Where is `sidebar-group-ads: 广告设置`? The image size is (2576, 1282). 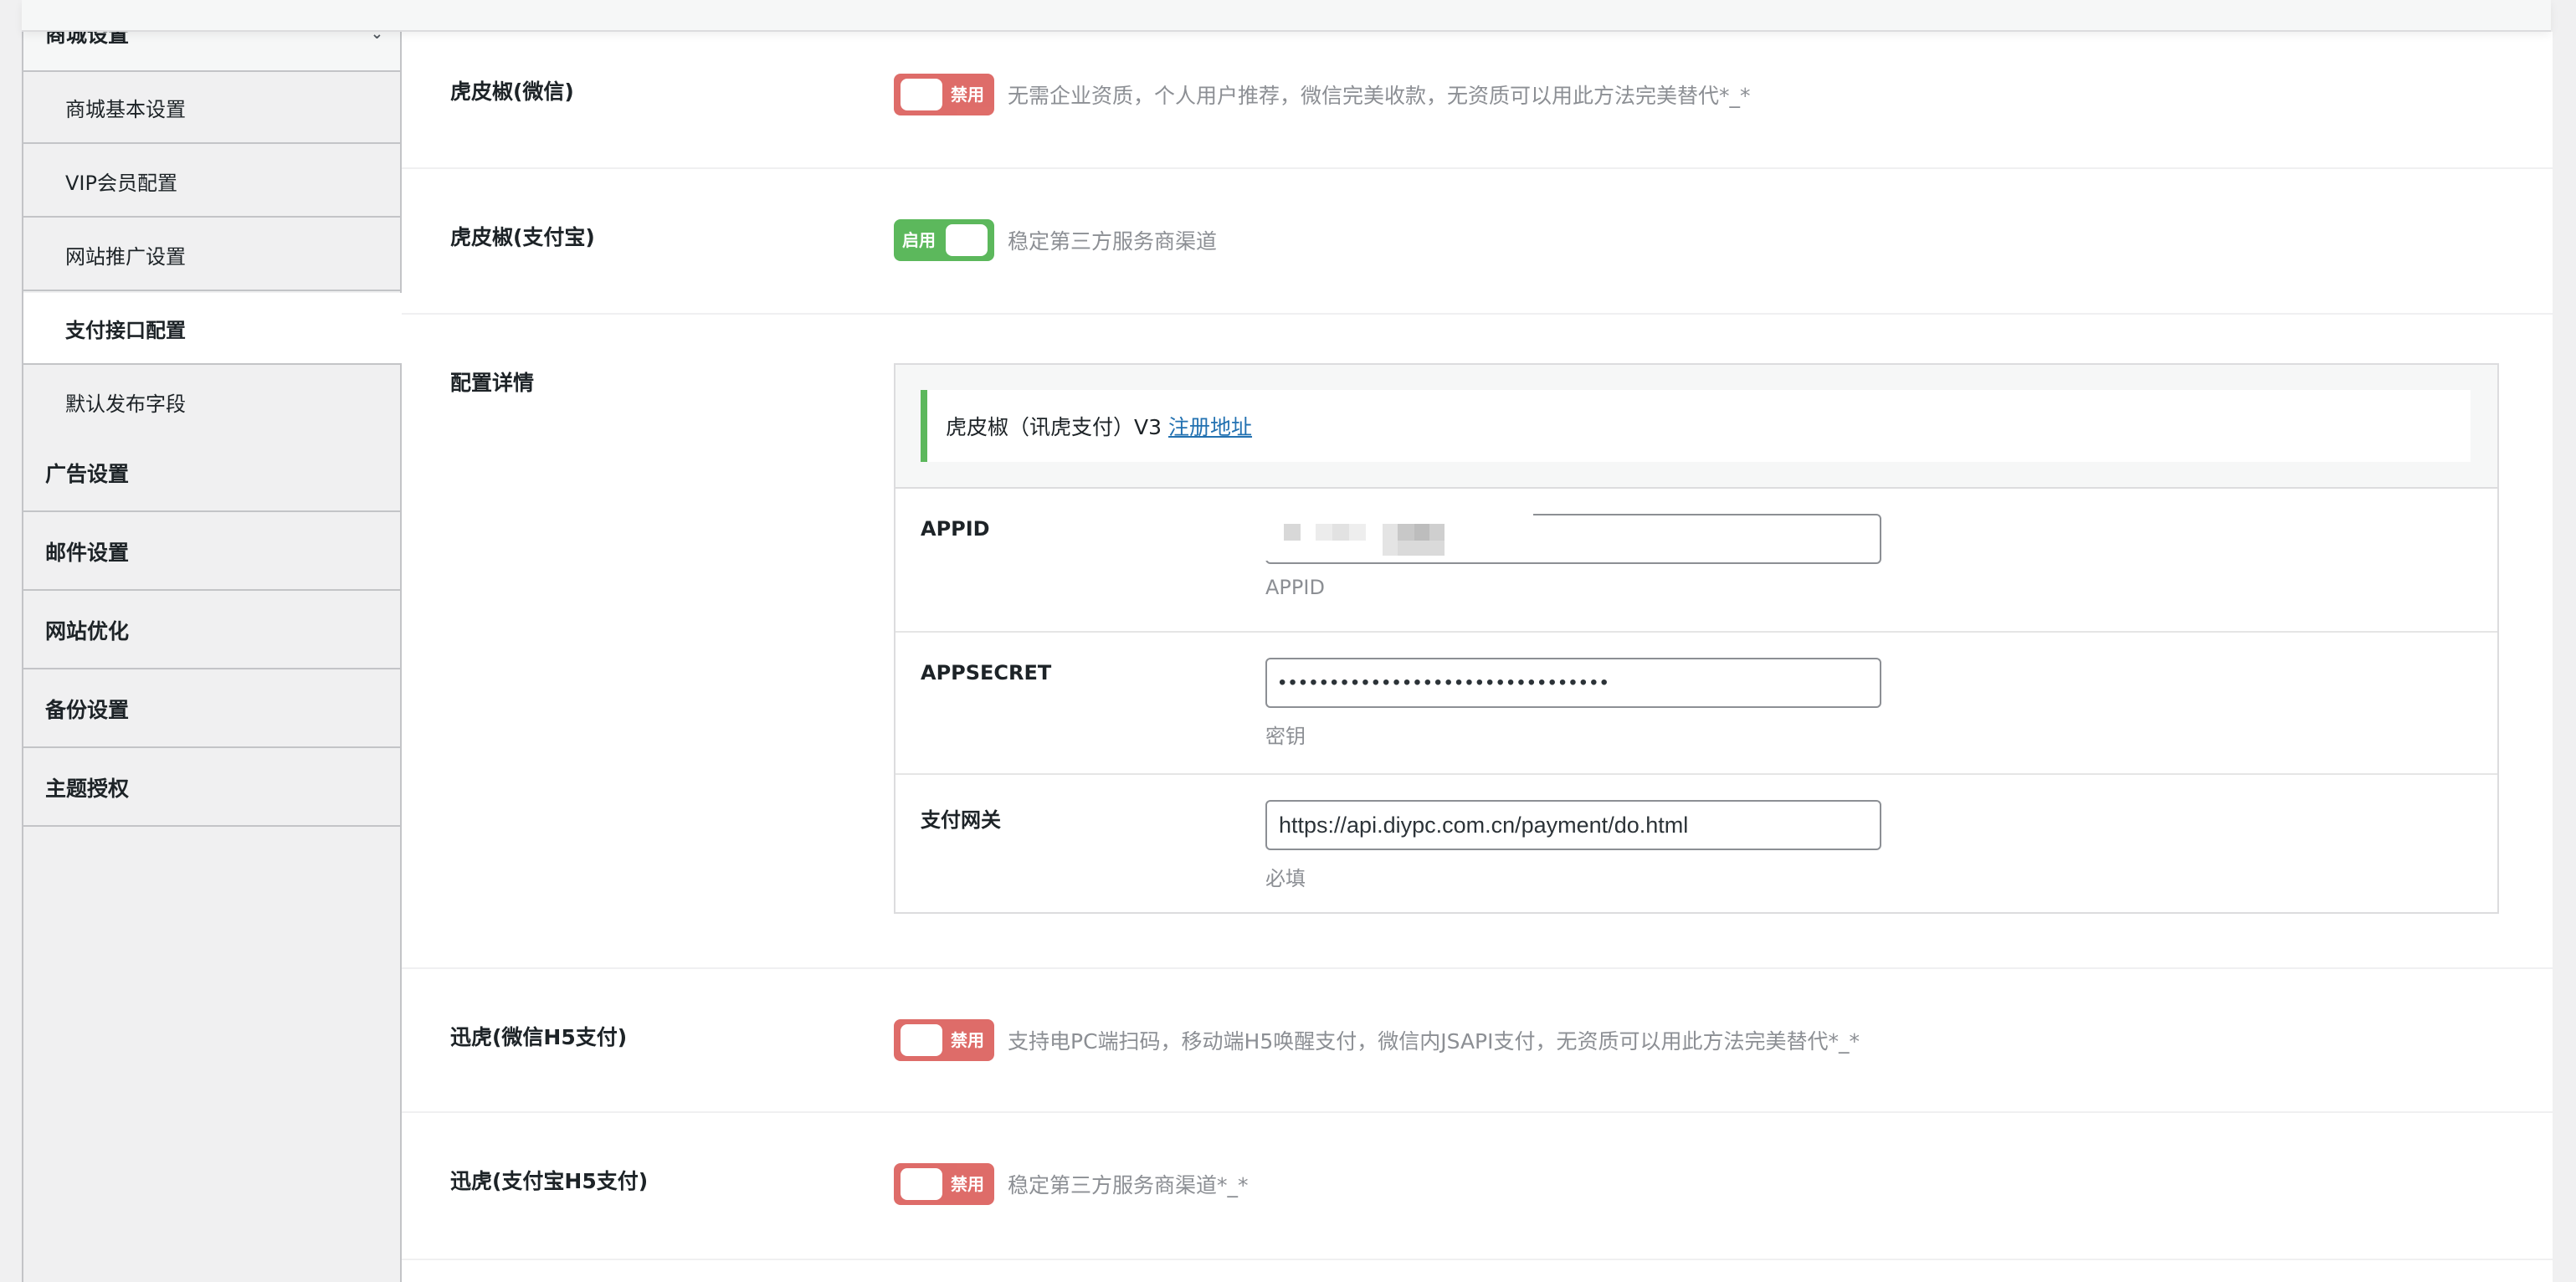 sidebar-group-ads: 广告设置 is located at coordinates (211, 474).